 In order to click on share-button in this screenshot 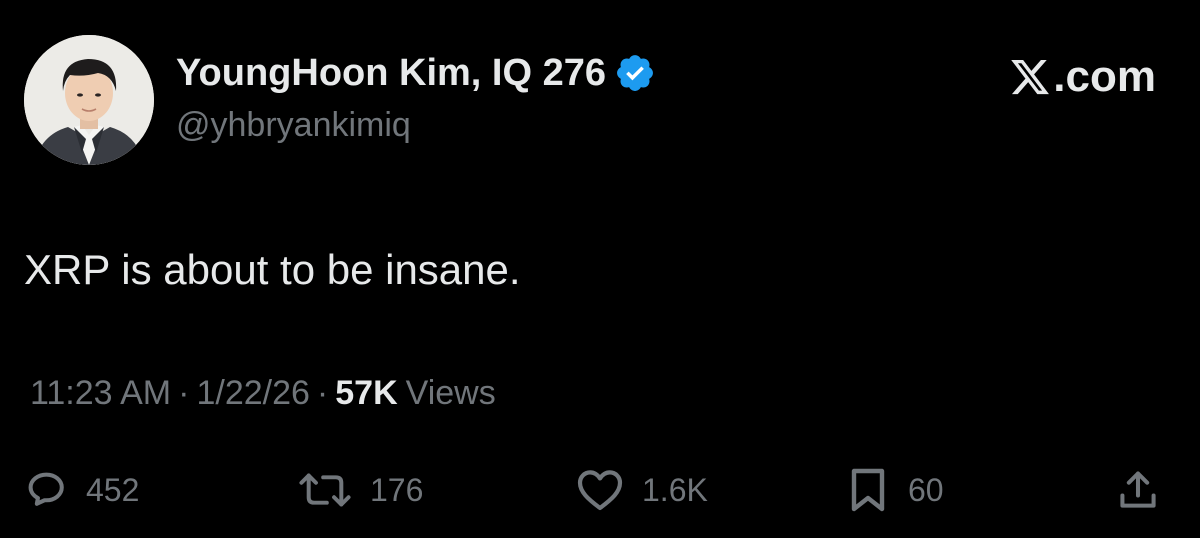, I will do `click(1138, 490)`.